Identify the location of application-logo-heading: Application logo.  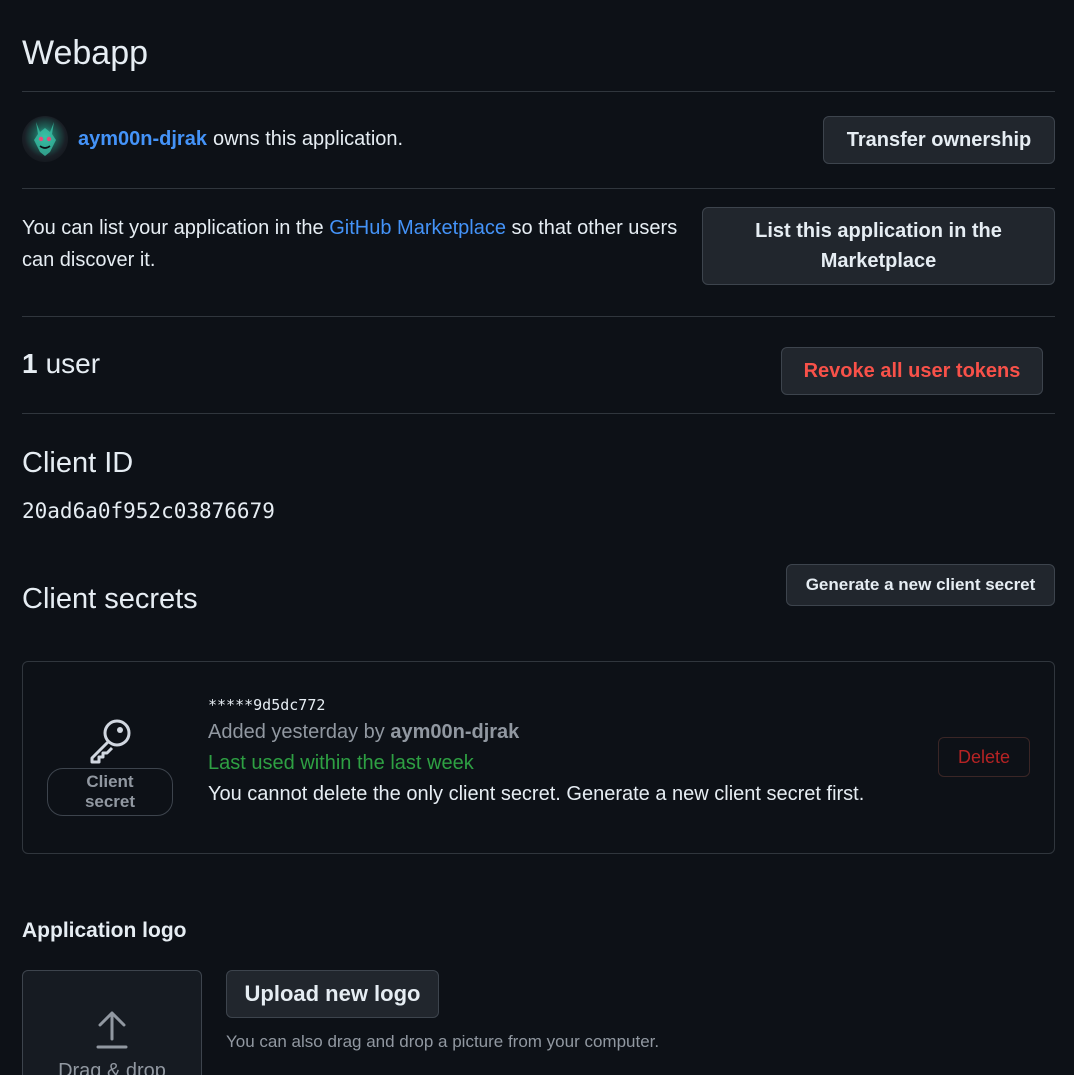
(104, 930).